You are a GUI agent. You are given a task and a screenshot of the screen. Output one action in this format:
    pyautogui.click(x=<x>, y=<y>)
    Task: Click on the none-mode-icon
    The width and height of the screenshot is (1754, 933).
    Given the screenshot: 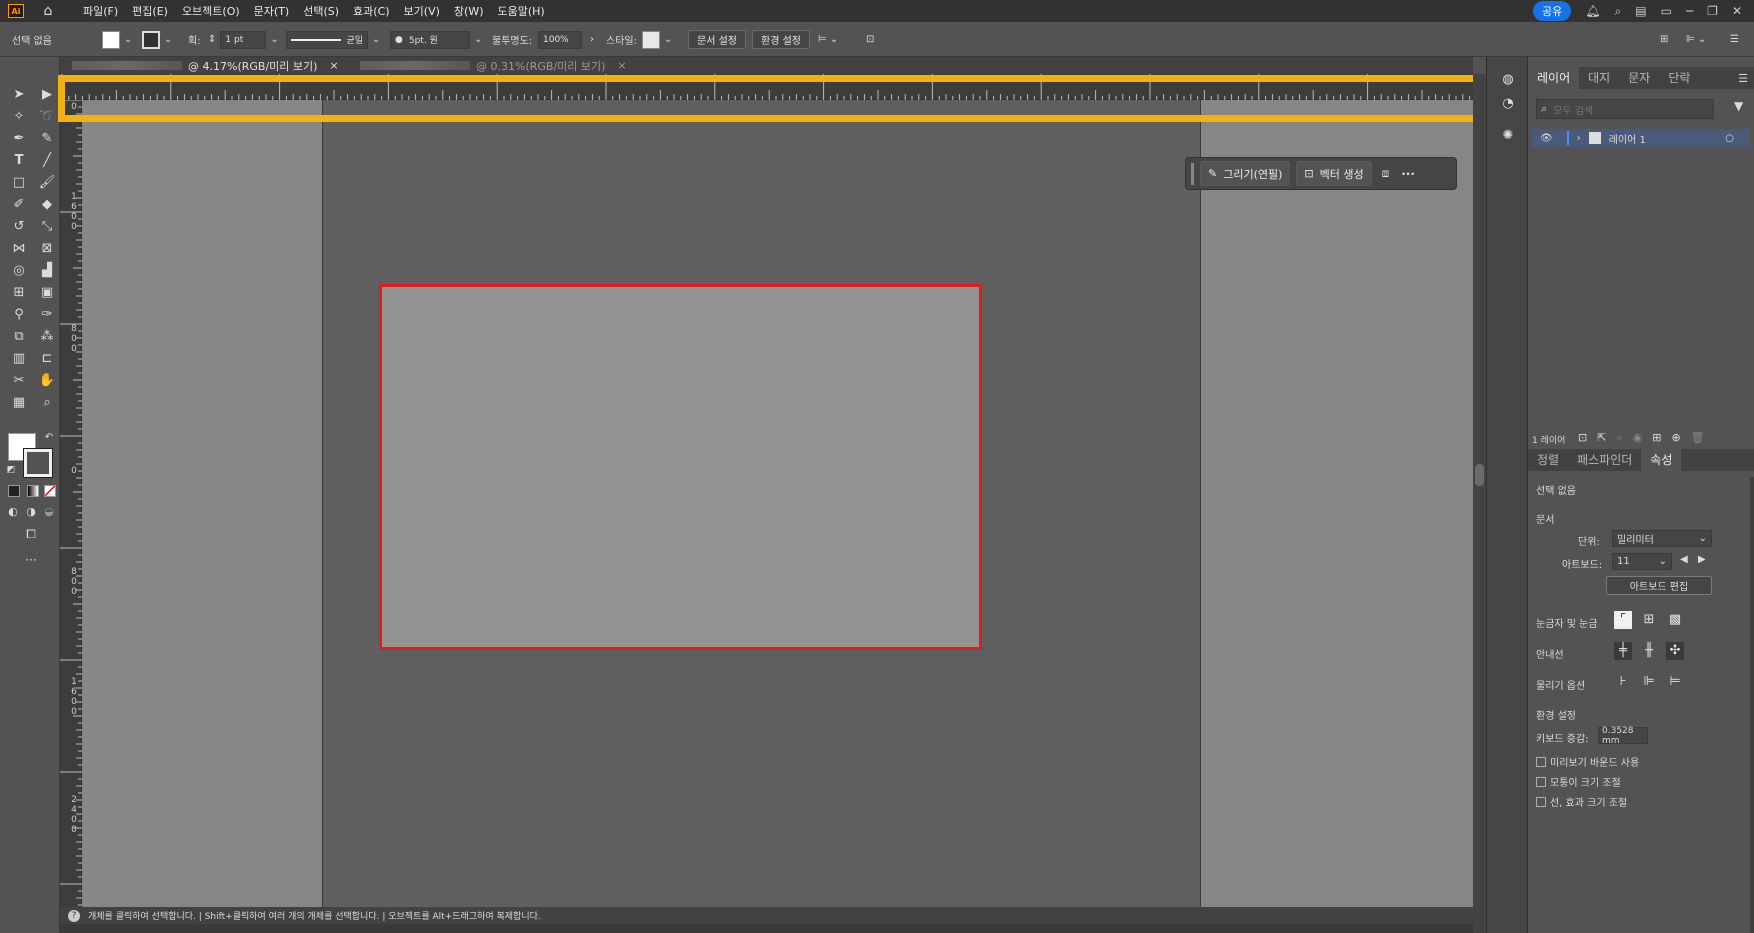 What is the action you would take?
    pyautogui.click(x=50, y=491)
    